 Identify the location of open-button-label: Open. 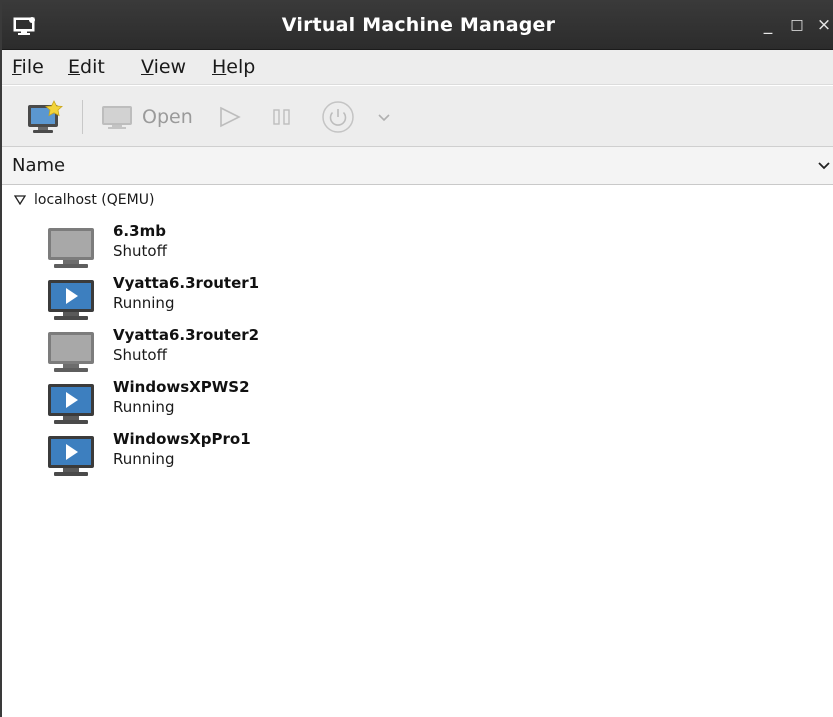
(167, 116).